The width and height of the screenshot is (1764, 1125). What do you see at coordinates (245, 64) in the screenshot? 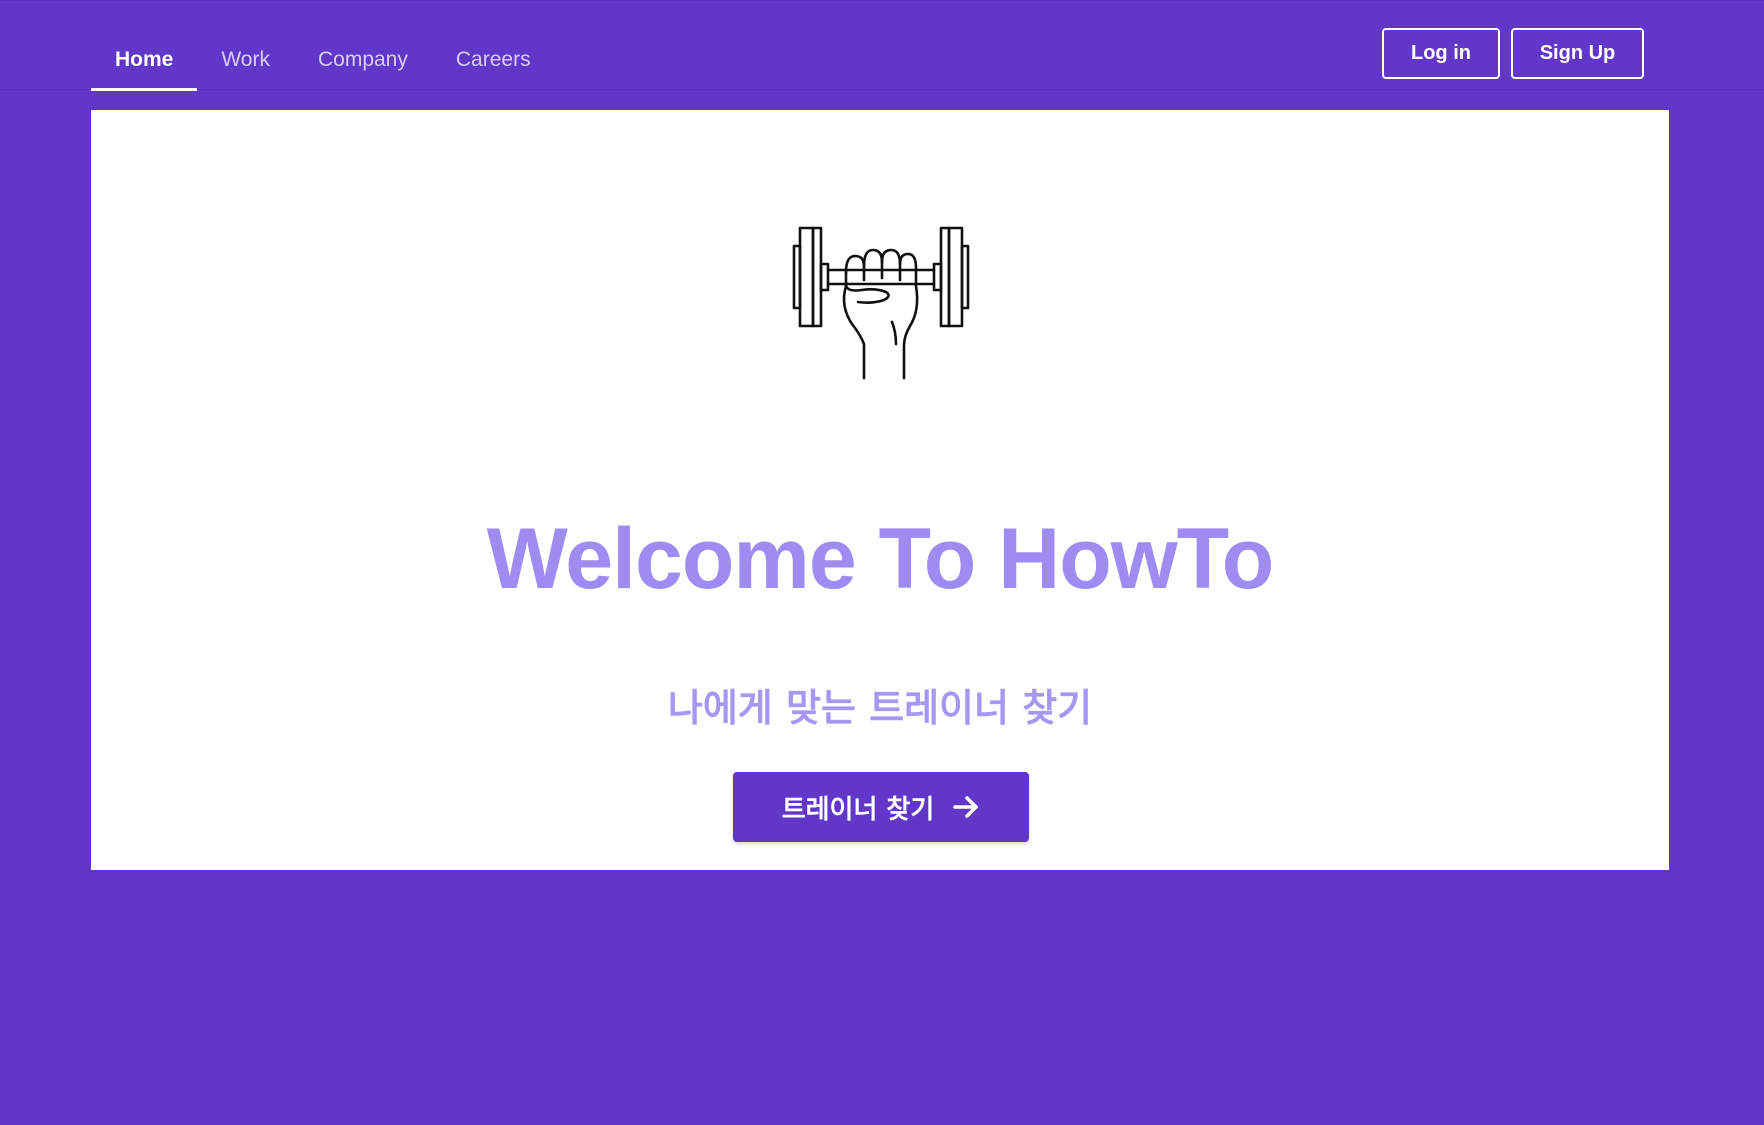
I see `tab-work: Work` at bounding box center [245, 64].